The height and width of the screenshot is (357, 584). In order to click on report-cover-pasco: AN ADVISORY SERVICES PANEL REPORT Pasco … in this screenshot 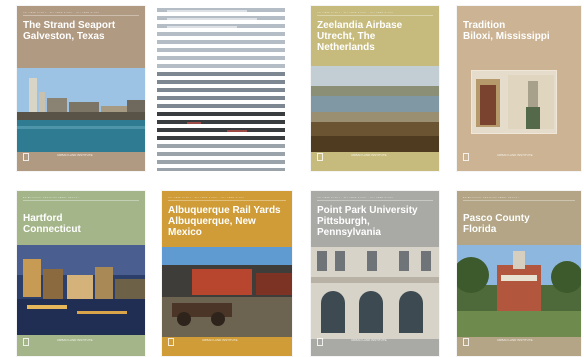, I will do `click(519, 273)`.